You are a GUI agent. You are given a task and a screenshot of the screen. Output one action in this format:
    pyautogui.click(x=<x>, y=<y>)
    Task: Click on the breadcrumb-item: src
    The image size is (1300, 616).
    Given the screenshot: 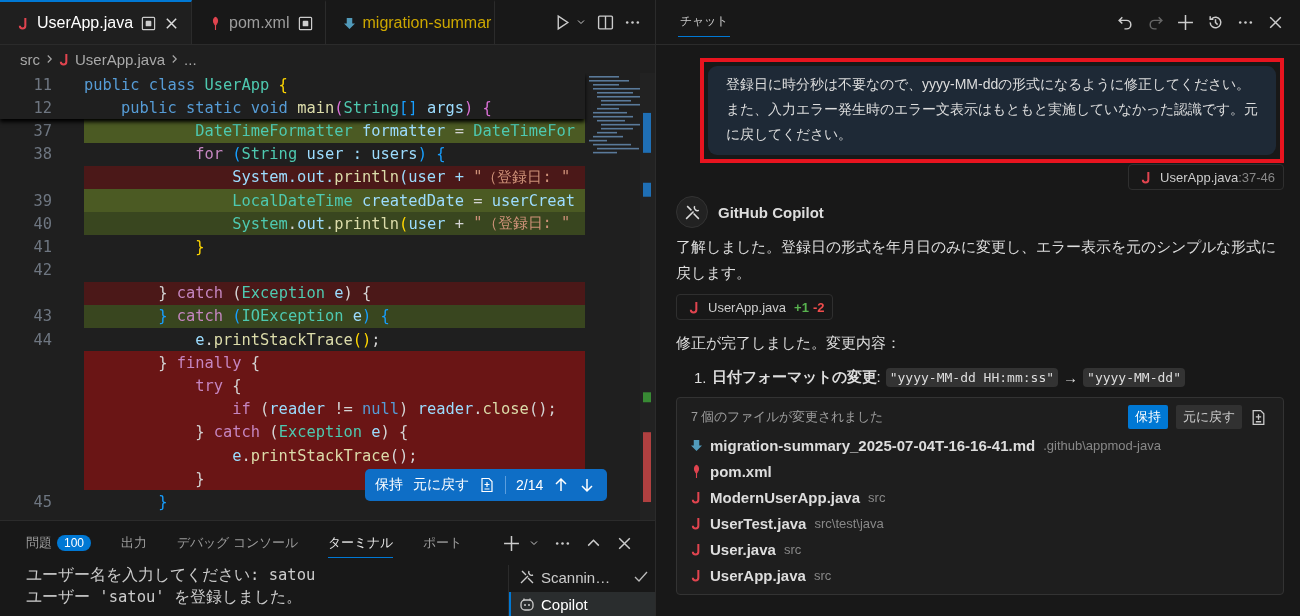 What is the action you would take?
    pyautogui.click(x=30, y=59)
    